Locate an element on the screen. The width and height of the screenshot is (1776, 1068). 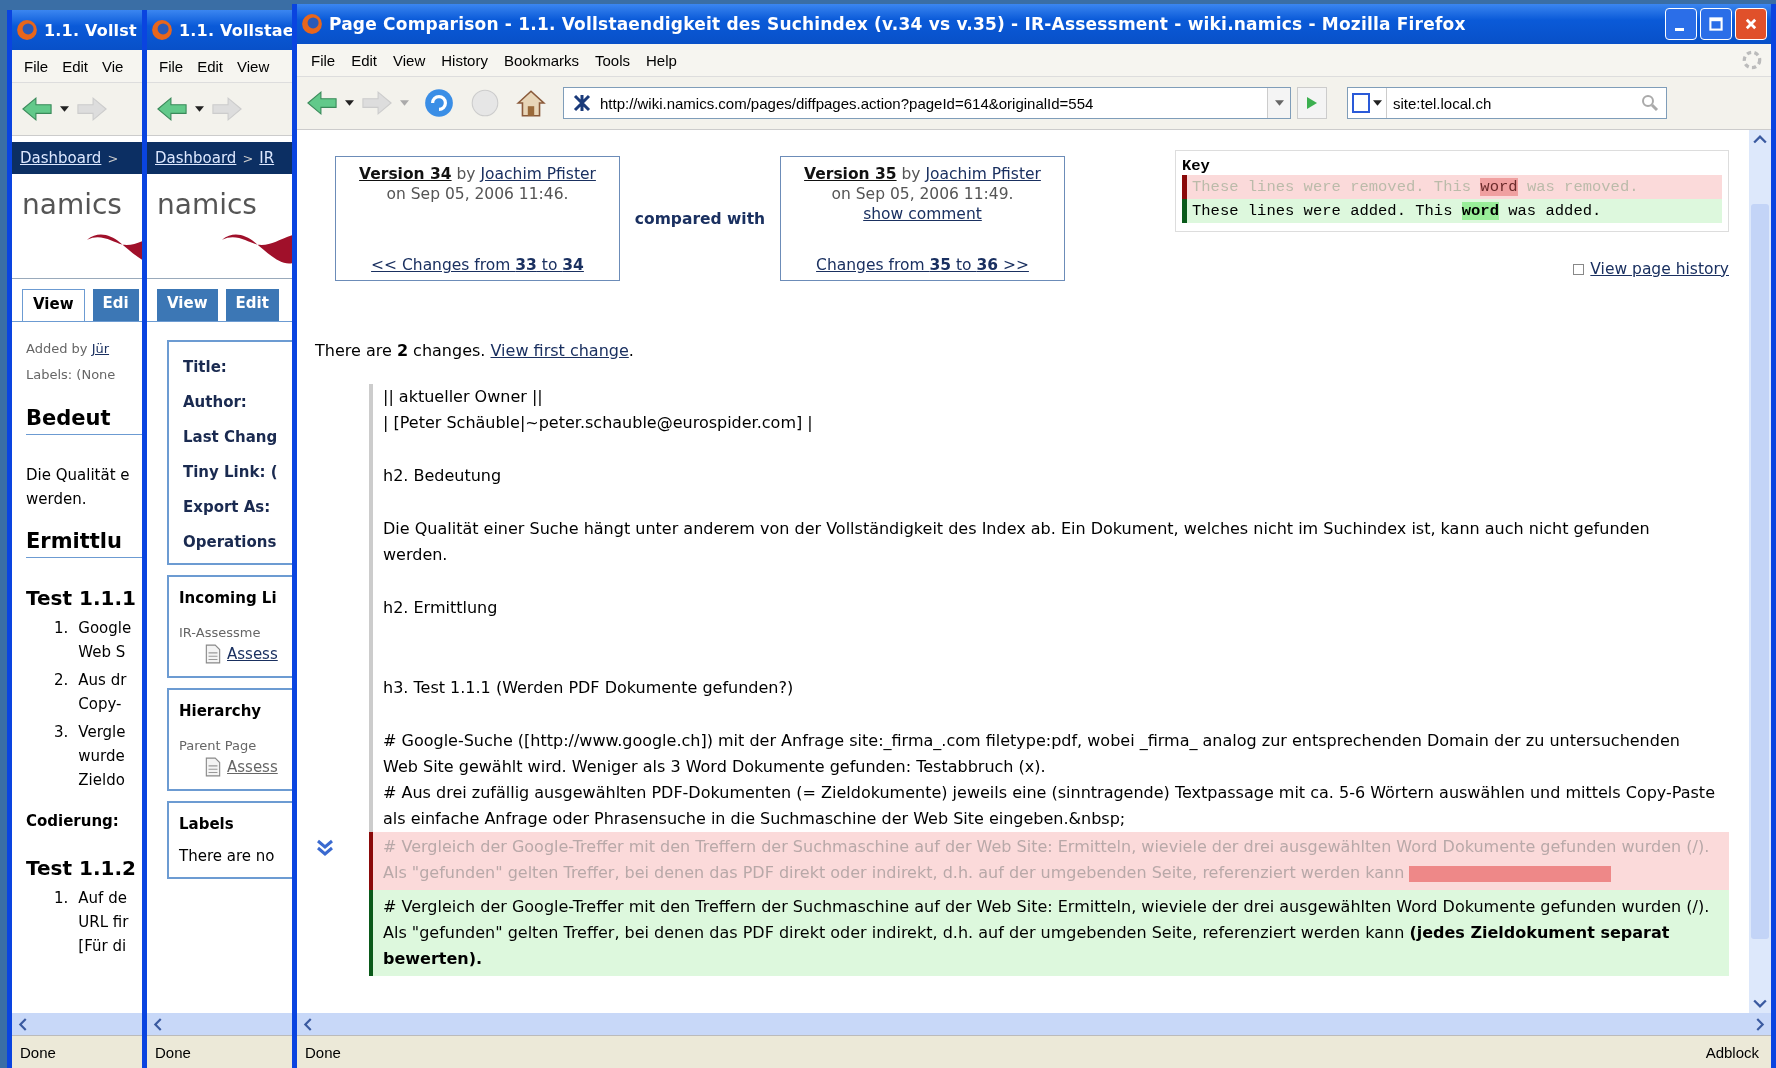
list-number: 3. is located at coordinates (61, 732).